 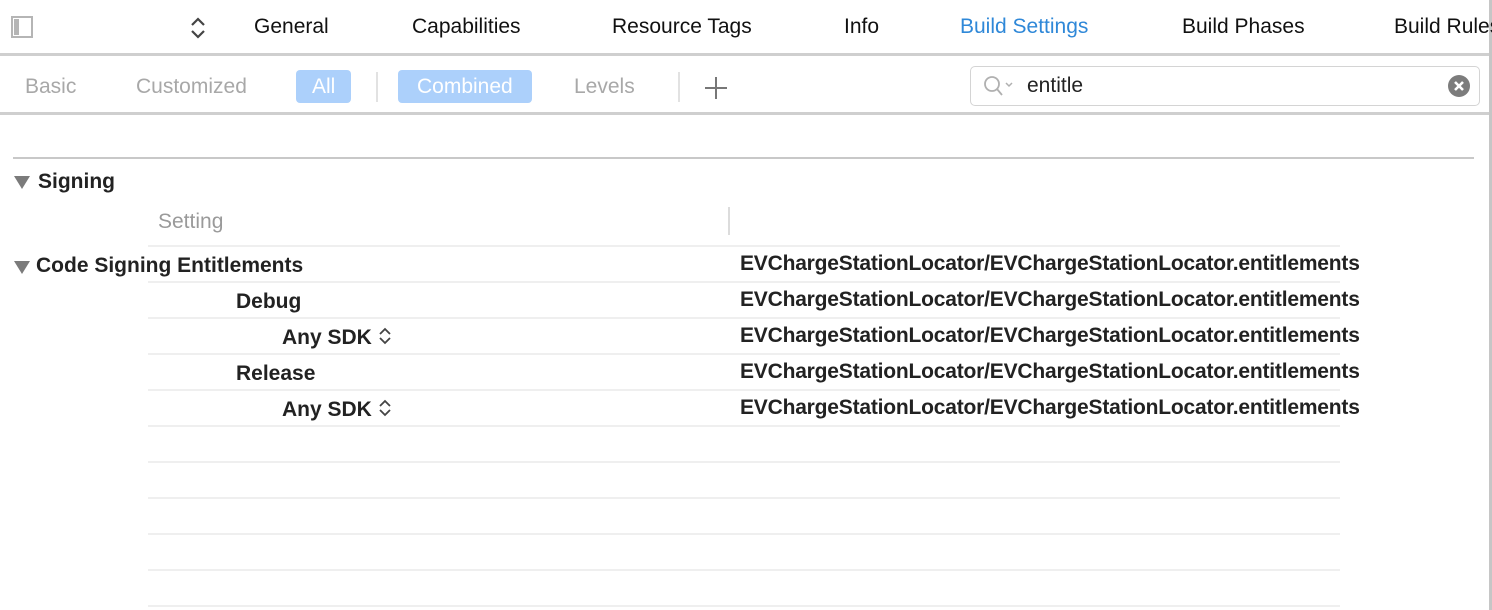 What do you see at coordinates (170, 265) in the screenshot?
I see `setting-name: Code Signing Entitlements` at bounding box center [170, 265].